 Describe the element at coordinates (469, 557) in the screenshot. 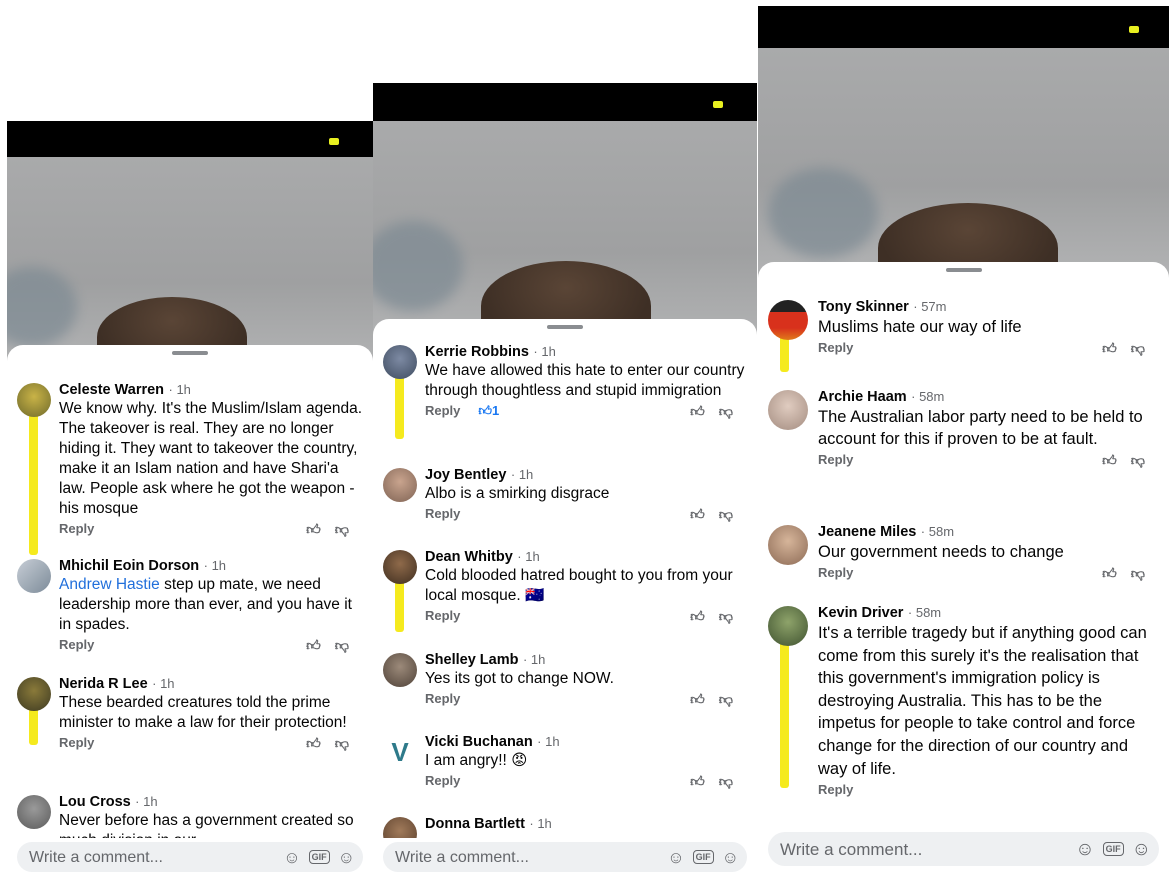

I see `comment-author: Dean Whitby` at that location.